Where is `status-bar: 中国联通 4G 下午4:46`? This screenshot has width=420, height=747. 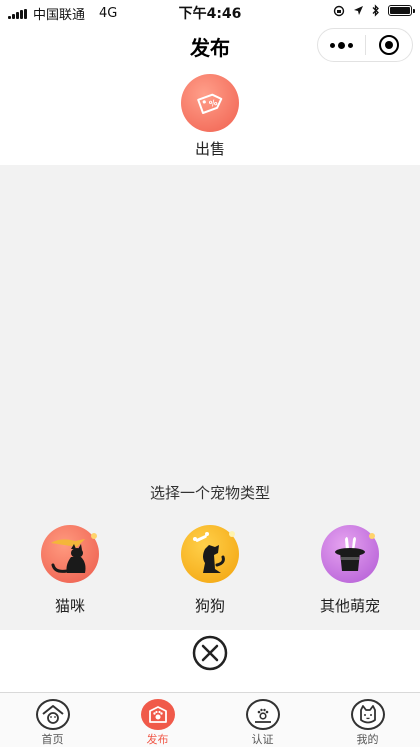 status-bar: 中国联通 4G 下午4:46 is located at coordinates (210, 11).